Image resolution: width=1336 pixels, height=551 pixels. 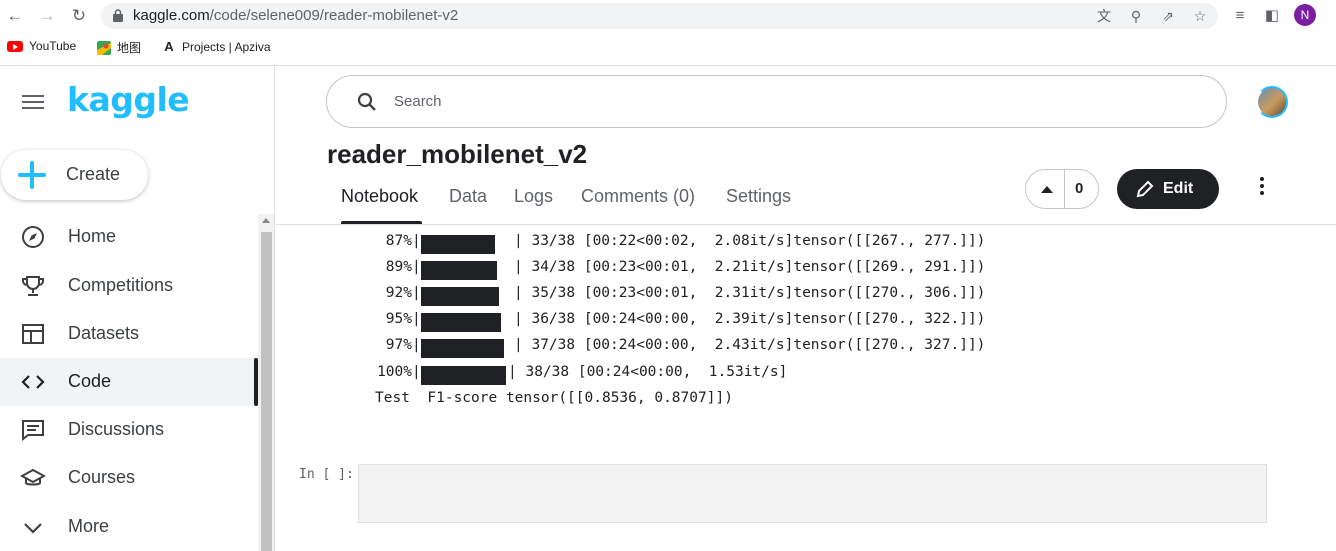 What do you see at coordinates (758, 196) in the screenshot?
I see `tab-settings: Settings` at bounding box center [758, 196].